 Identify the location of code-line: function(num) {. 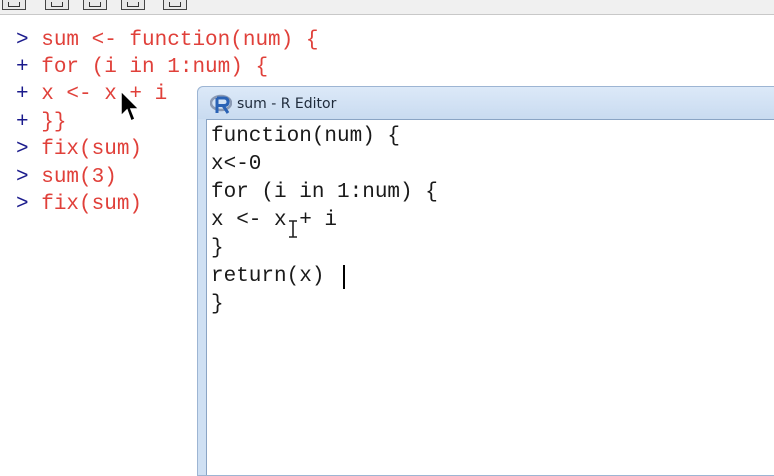
(306, 136).